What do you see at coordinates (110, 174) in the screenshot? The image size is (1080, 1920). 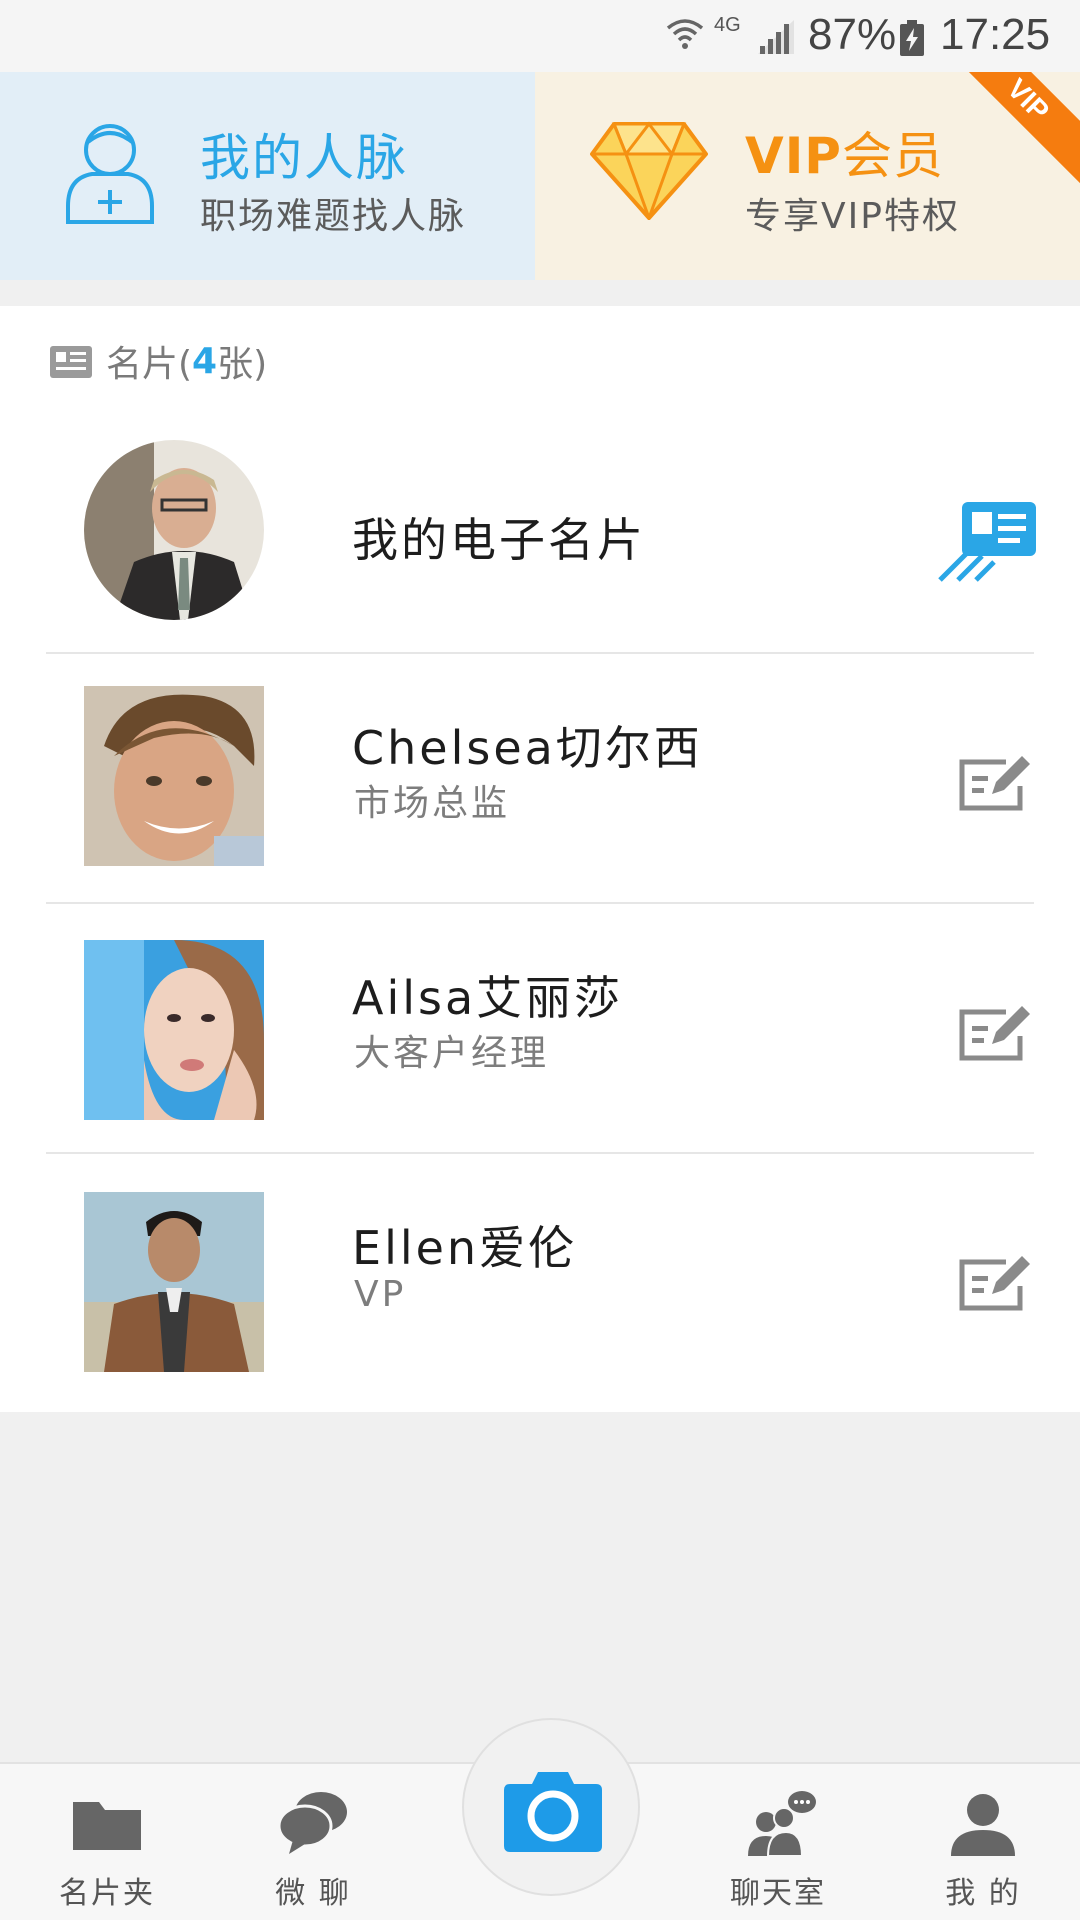 I see `contacts-add-icon` at bounding box center [110, 174].